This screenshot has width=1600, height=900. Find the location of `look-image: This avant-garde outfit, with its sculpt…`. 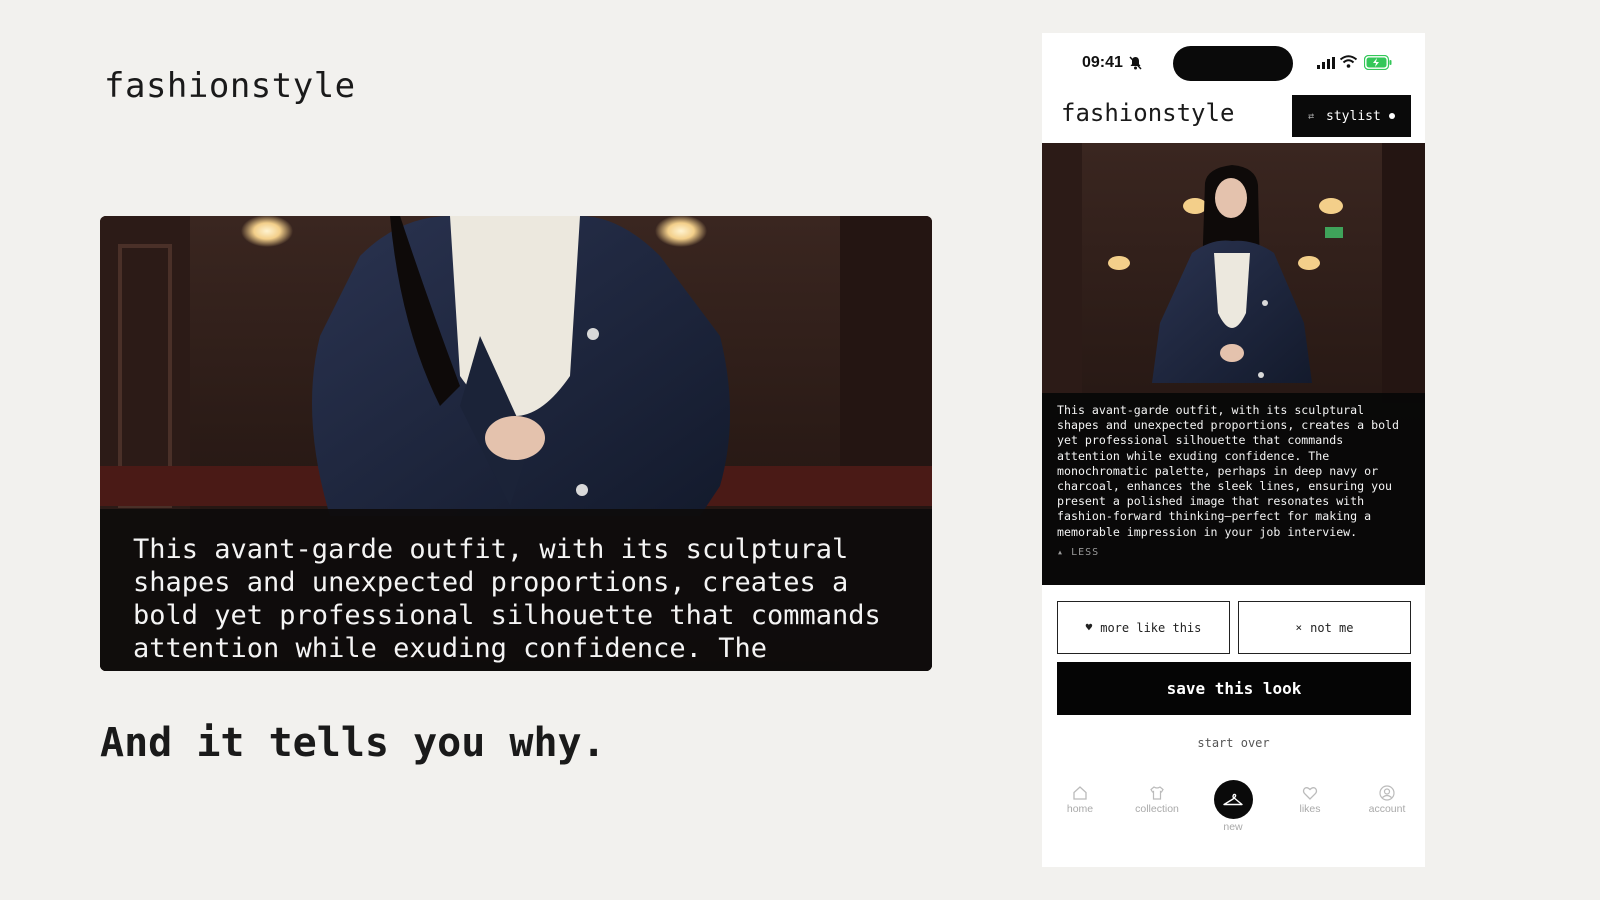

look-image: This avant-garde outfit, with its sculpt… is located at coordinates (1233, 364).